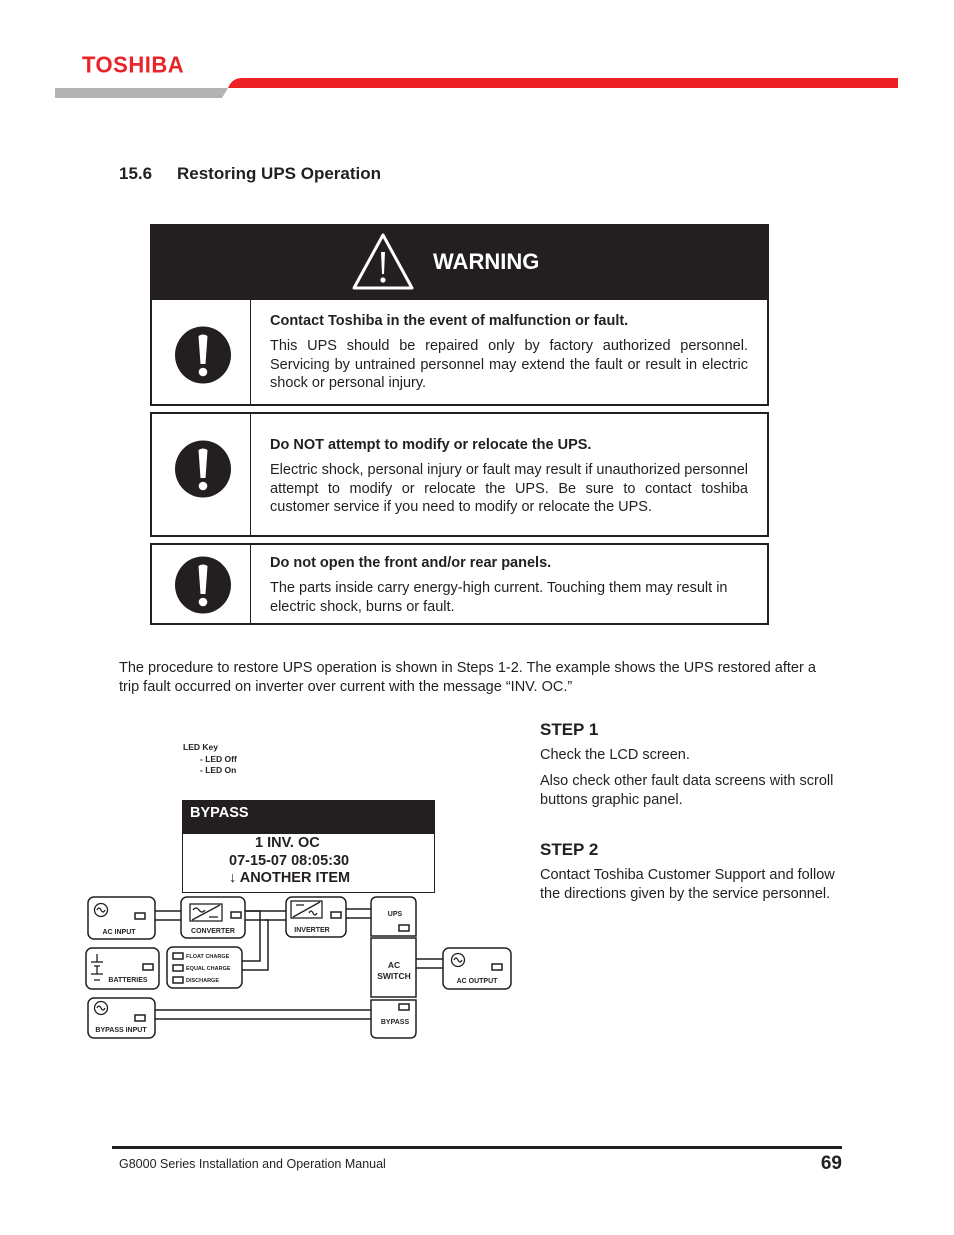  I want to click on led-ac-input, so click(140, 916).